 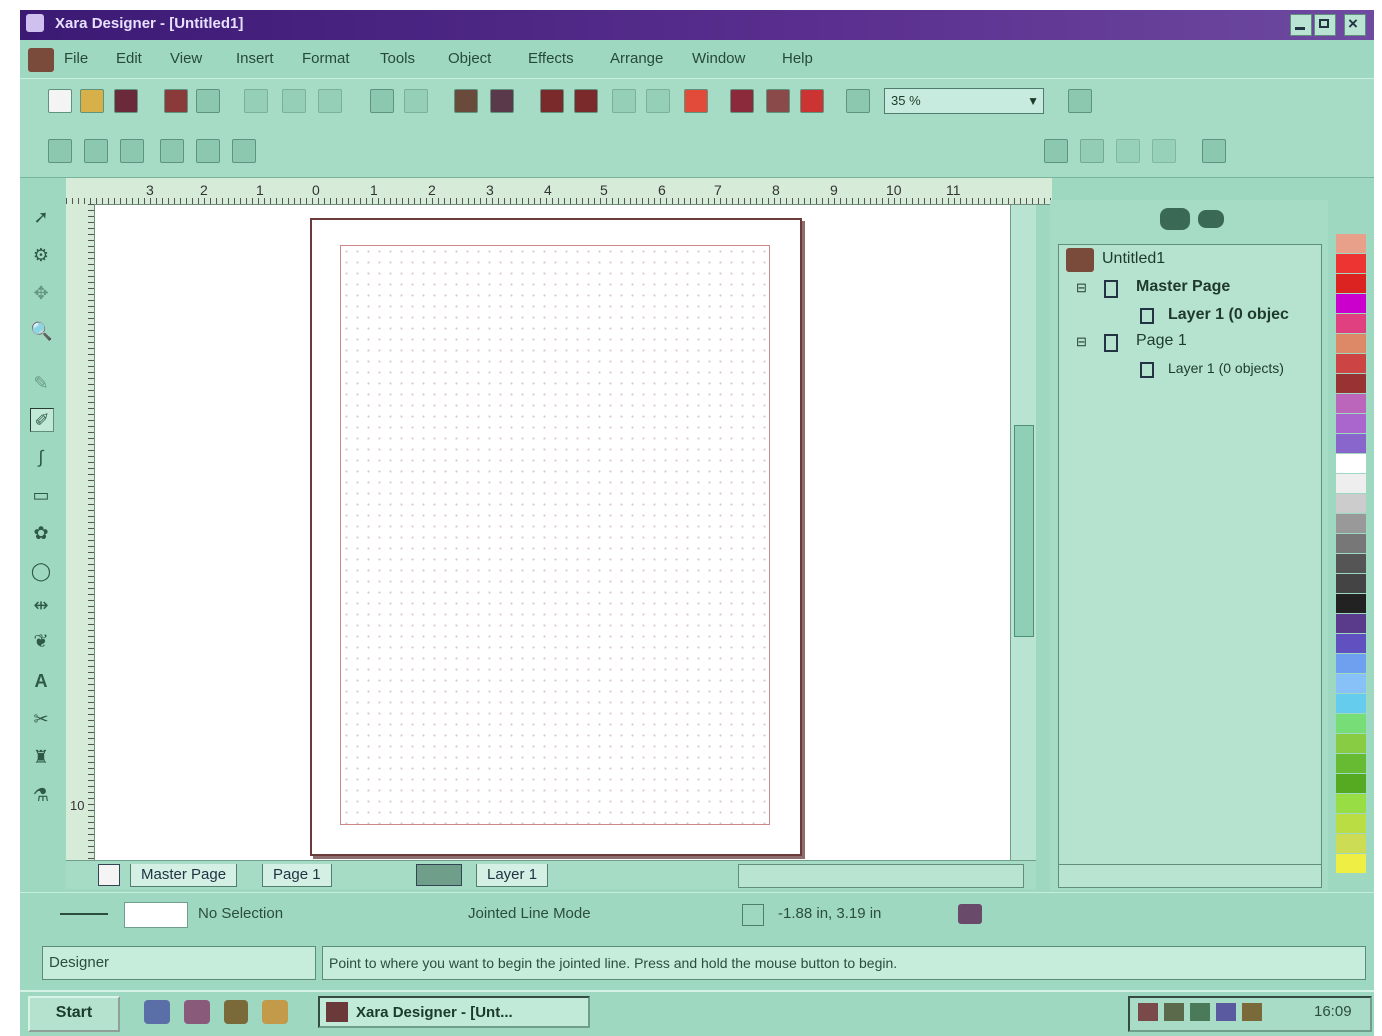 What do you see at coordinates (186, 58) in the screenshot?
I see `menu-view: View` at bounding box center [186, 58].